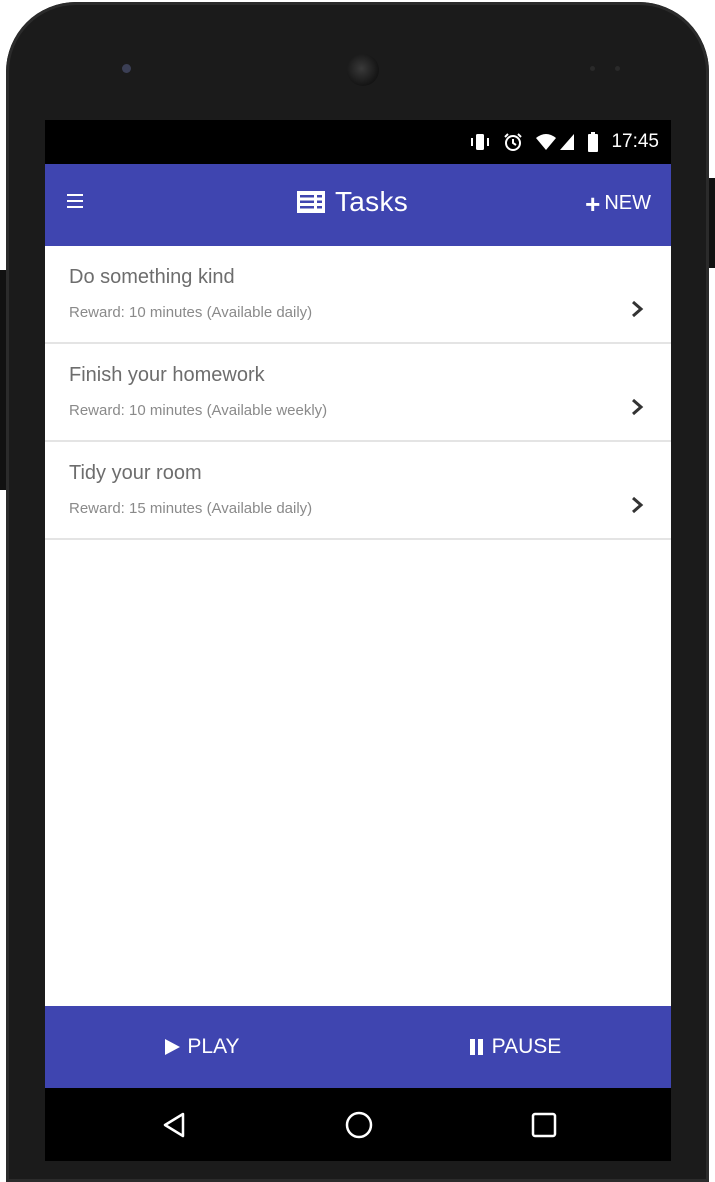 The width and height of the screenshot is (715, 1182). I want to click on task-title: Do something kind, so click(152, 277).